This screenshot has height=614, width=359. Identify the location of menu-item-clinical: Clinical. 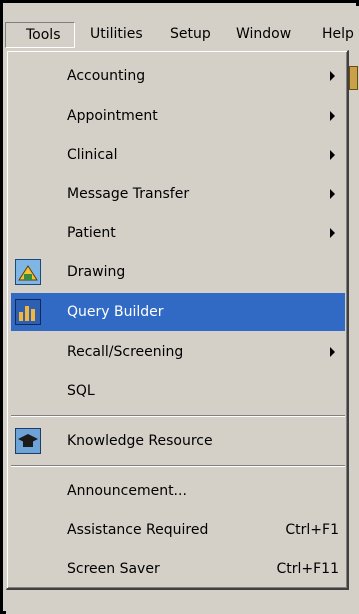
(178, 155).